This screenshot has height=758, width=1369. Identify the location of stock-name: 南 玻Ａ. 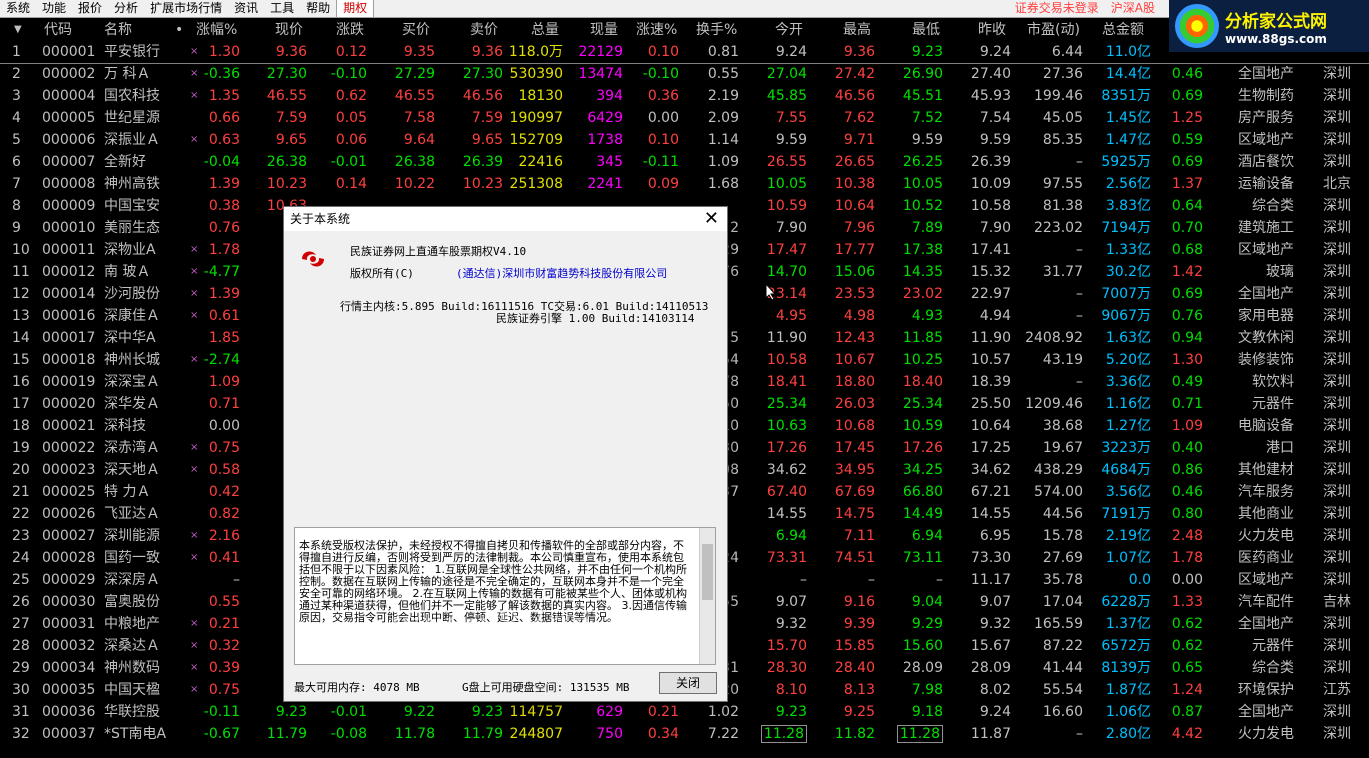
(127, 272).